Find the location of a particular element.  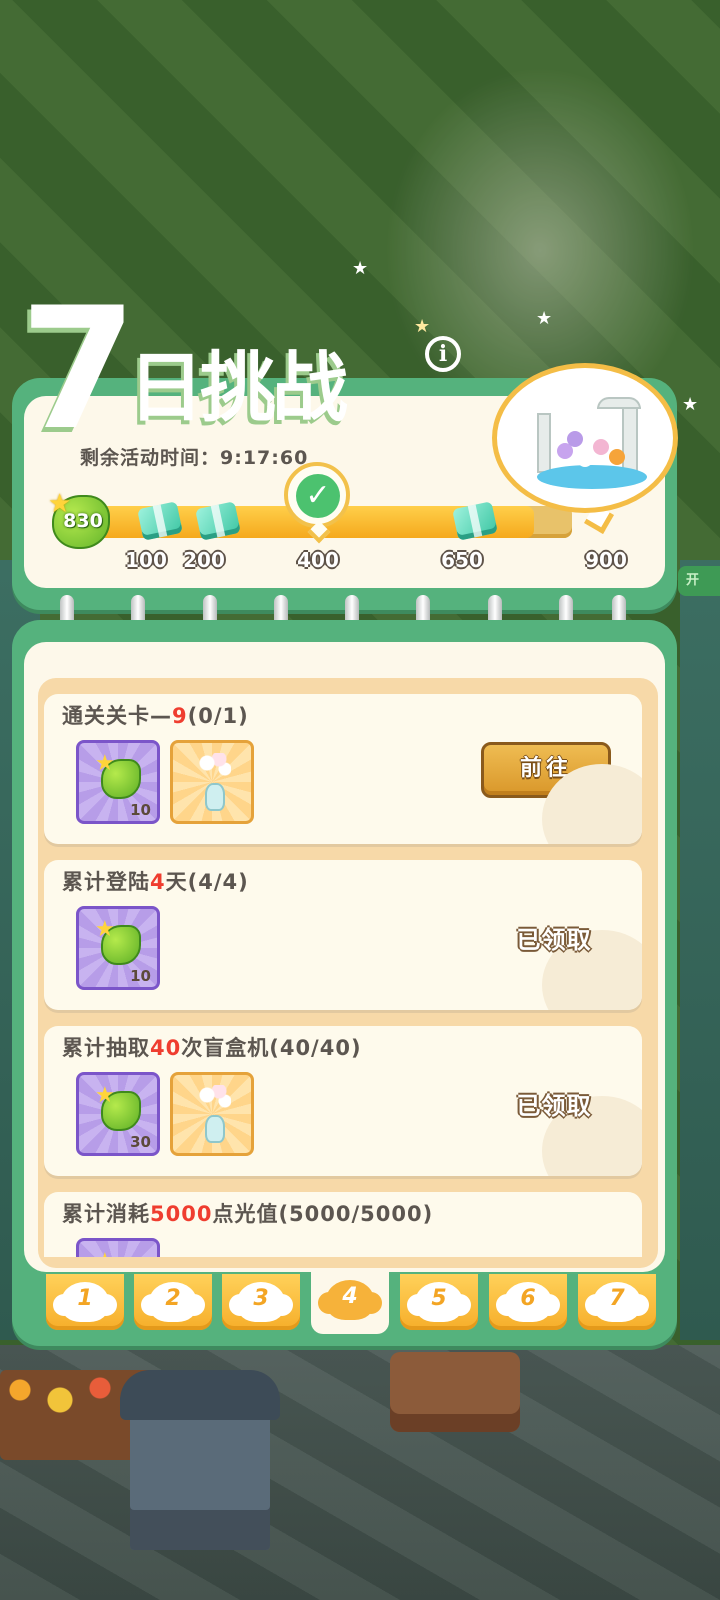

reward-quantity: 30 is located at coordinates (140, 1142).